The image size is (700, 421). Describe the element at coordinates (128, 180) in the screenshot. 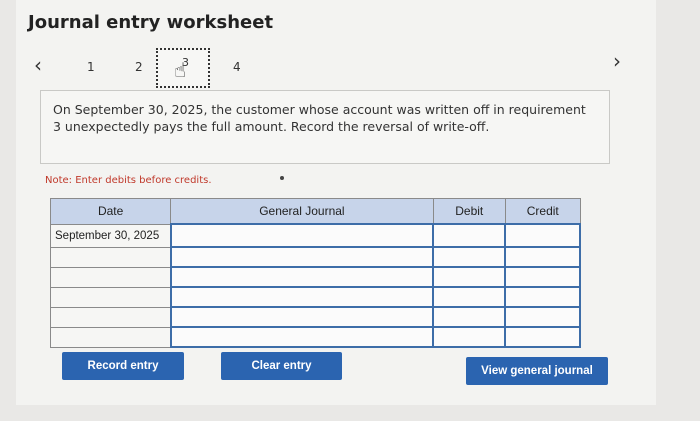

I see `note-text: Note: Enter debits before credits.` at that location.